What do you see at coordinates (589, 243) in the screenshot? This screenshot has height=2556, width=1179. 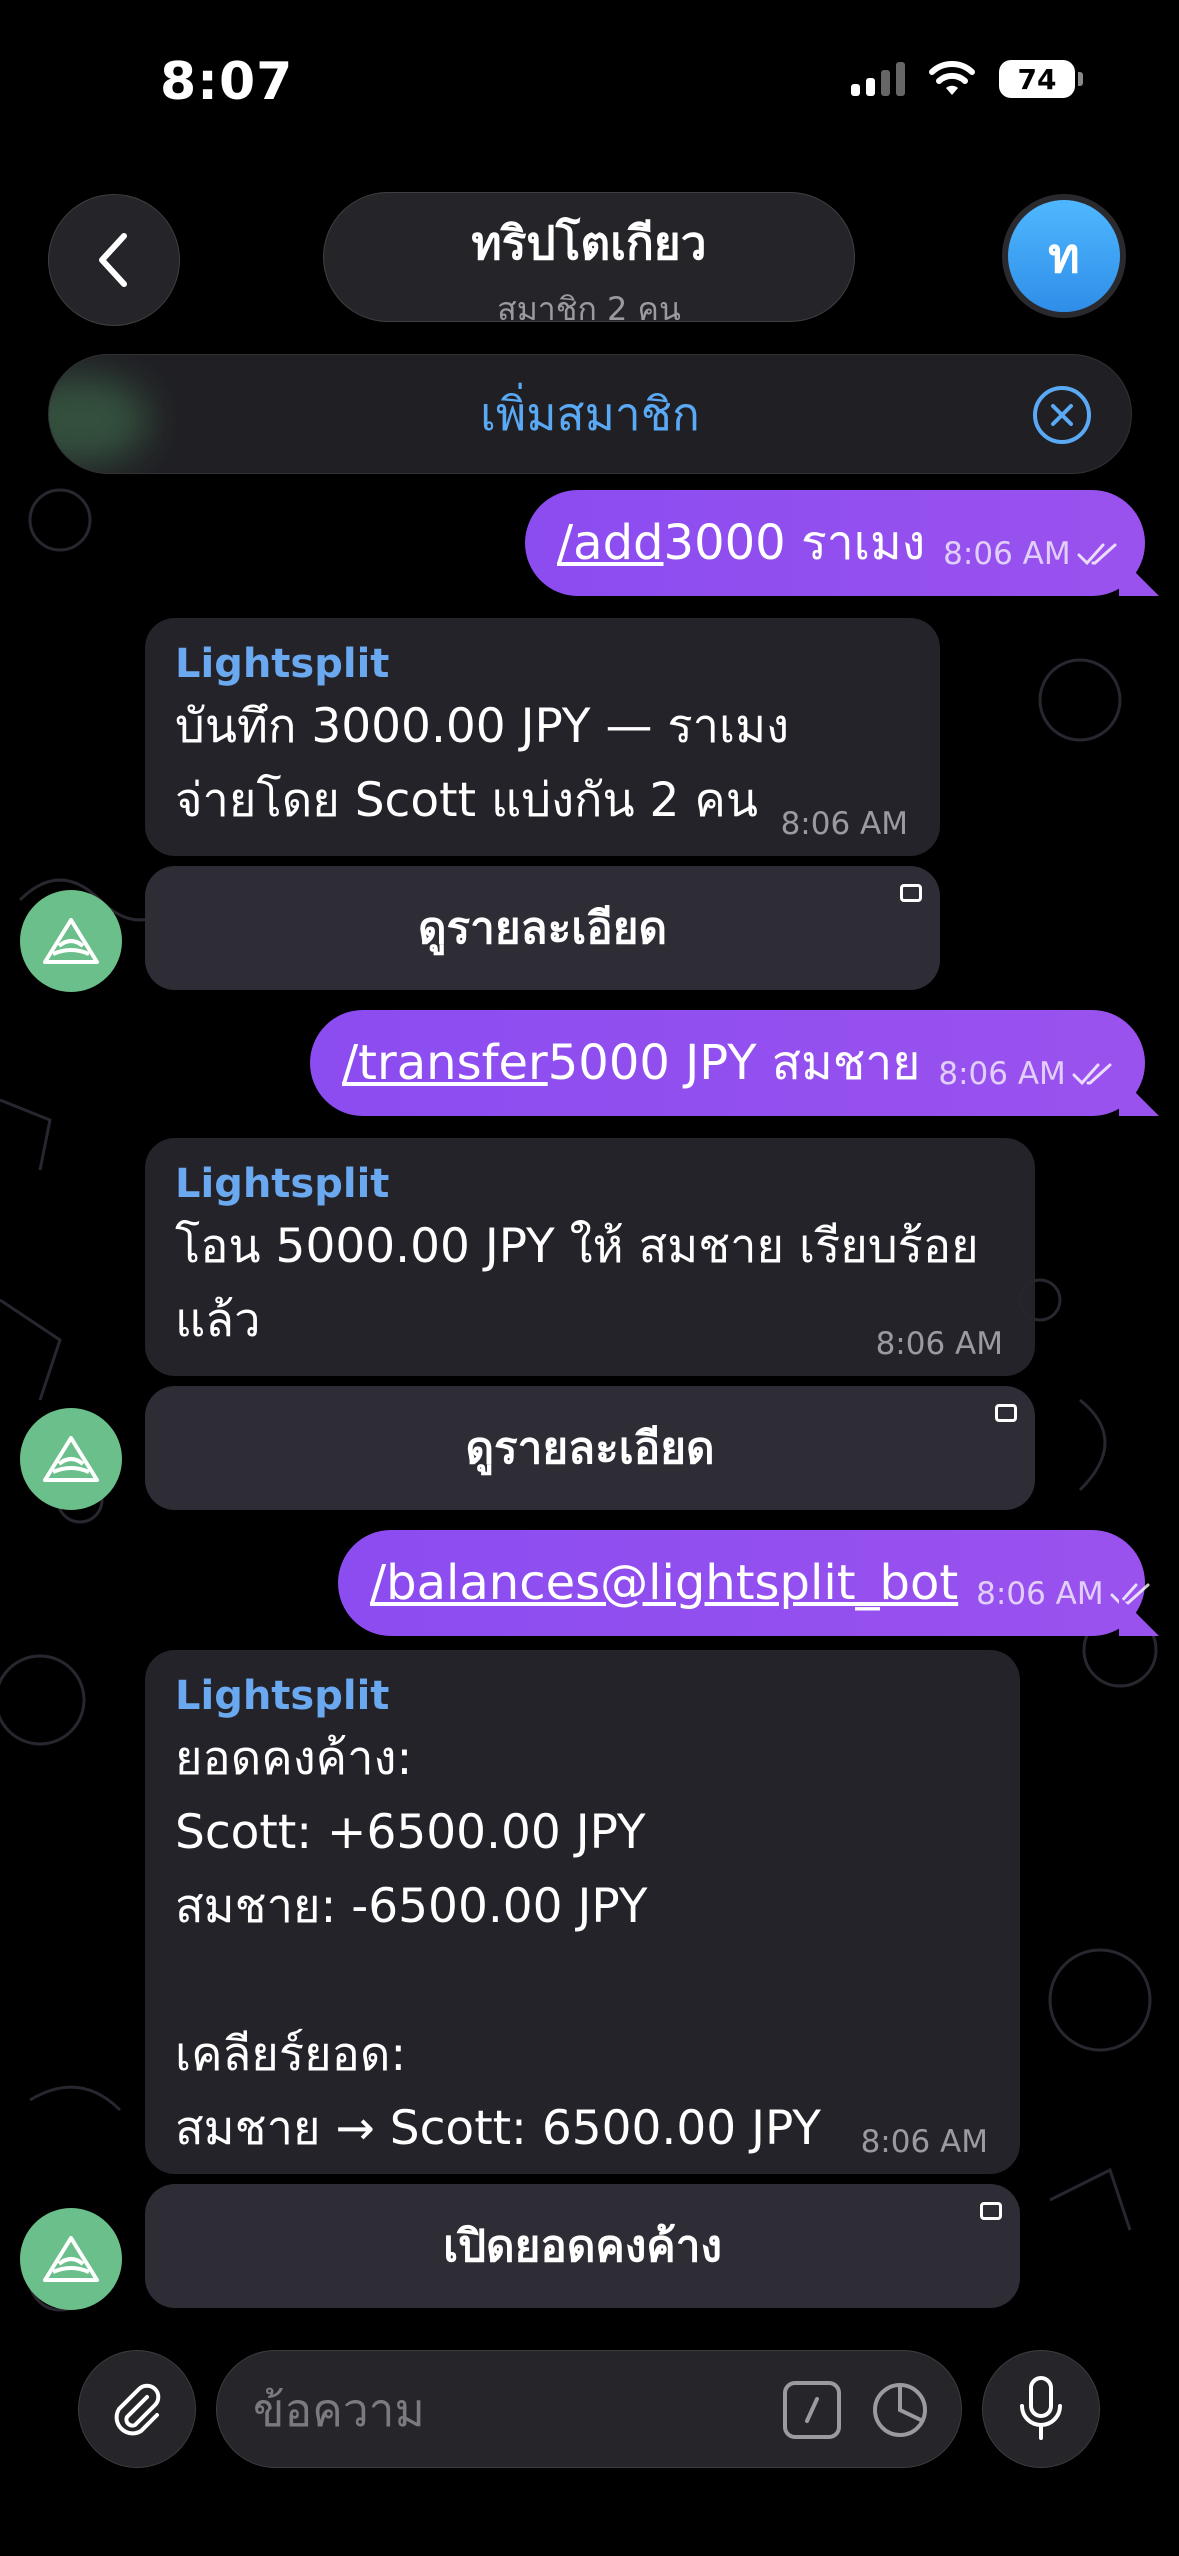 I see `chat-title: ทริปโตเกียว` at bounding box center [589, 243].